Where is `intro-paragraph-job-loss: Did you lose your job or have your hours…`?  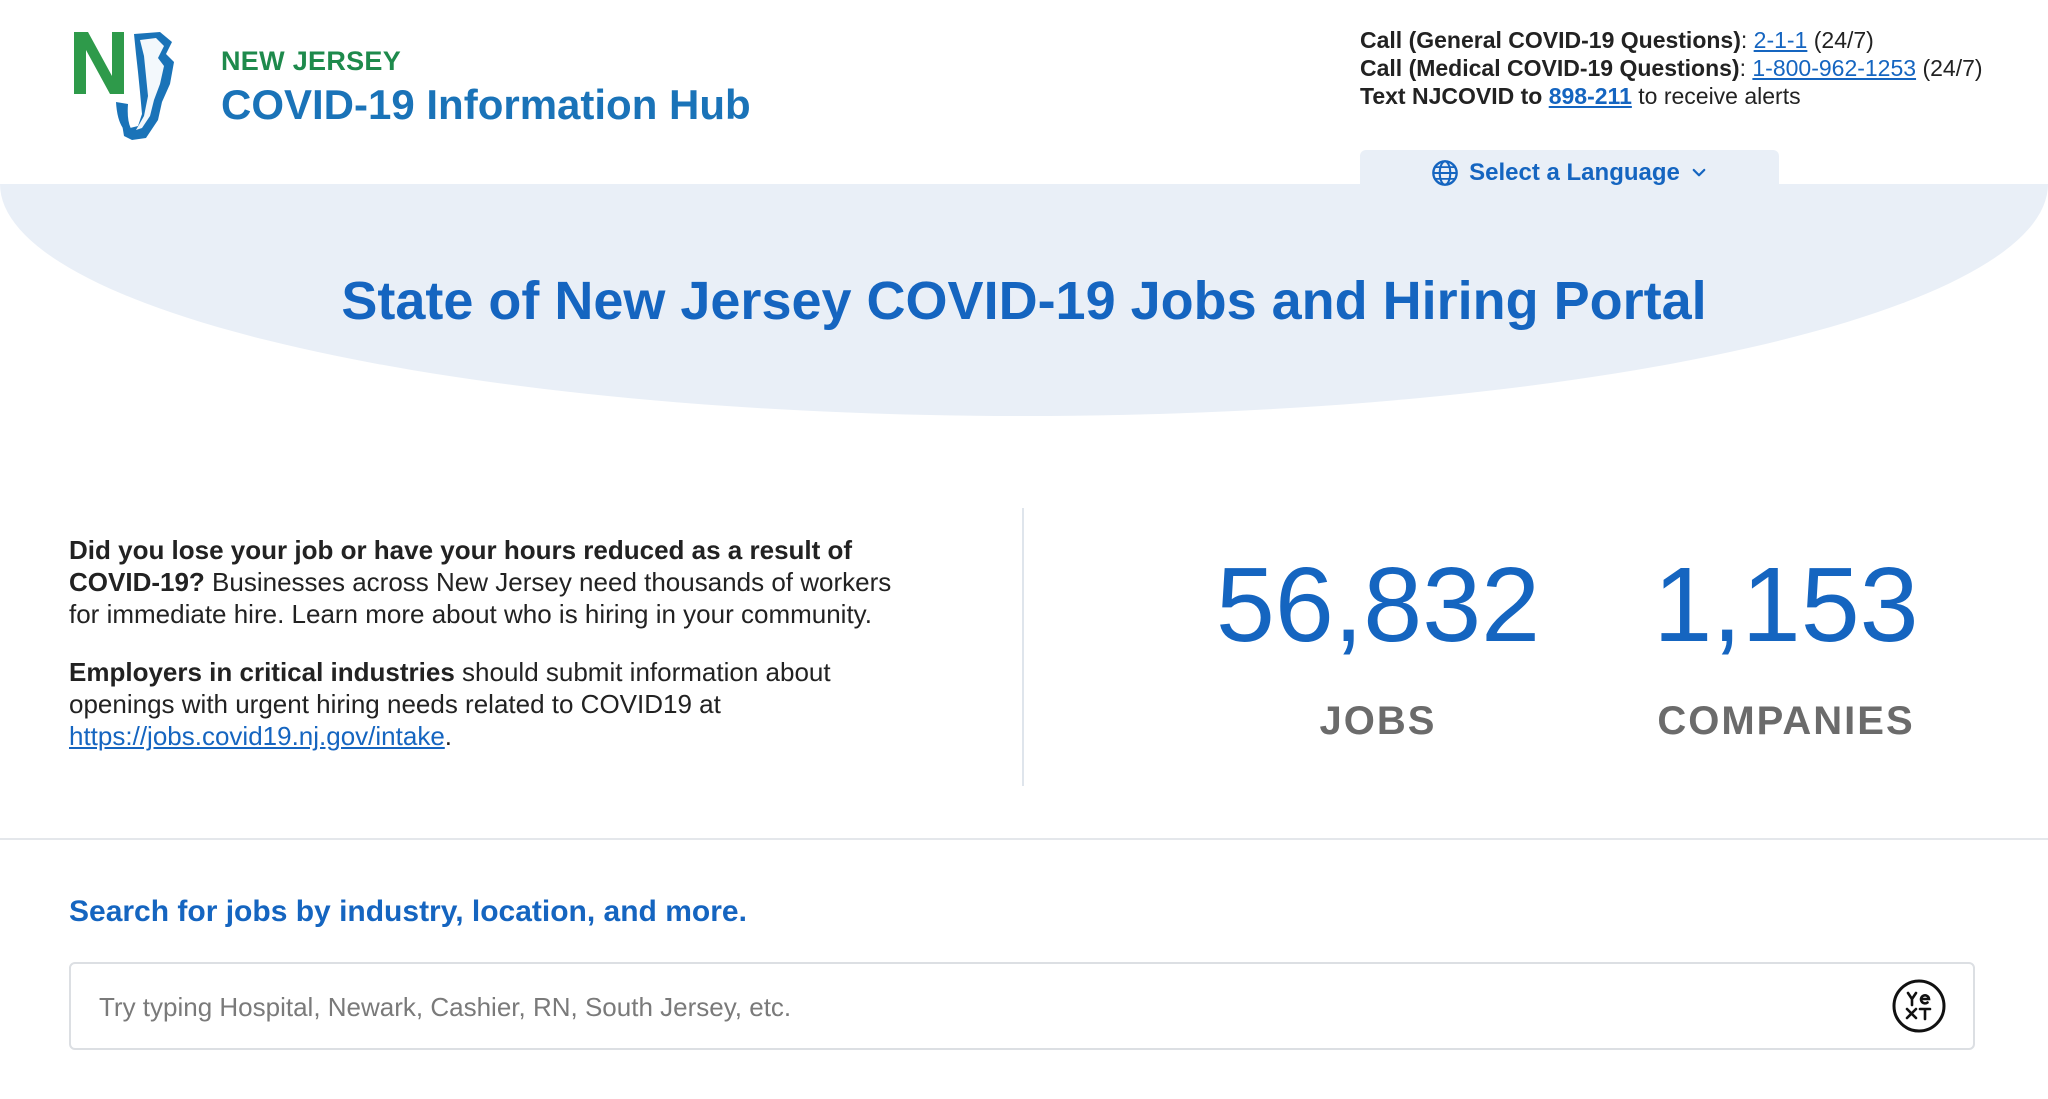 intro-paragraph-job-loss: Did you lose your job or have your hours… is located at coordinates (484, 582).